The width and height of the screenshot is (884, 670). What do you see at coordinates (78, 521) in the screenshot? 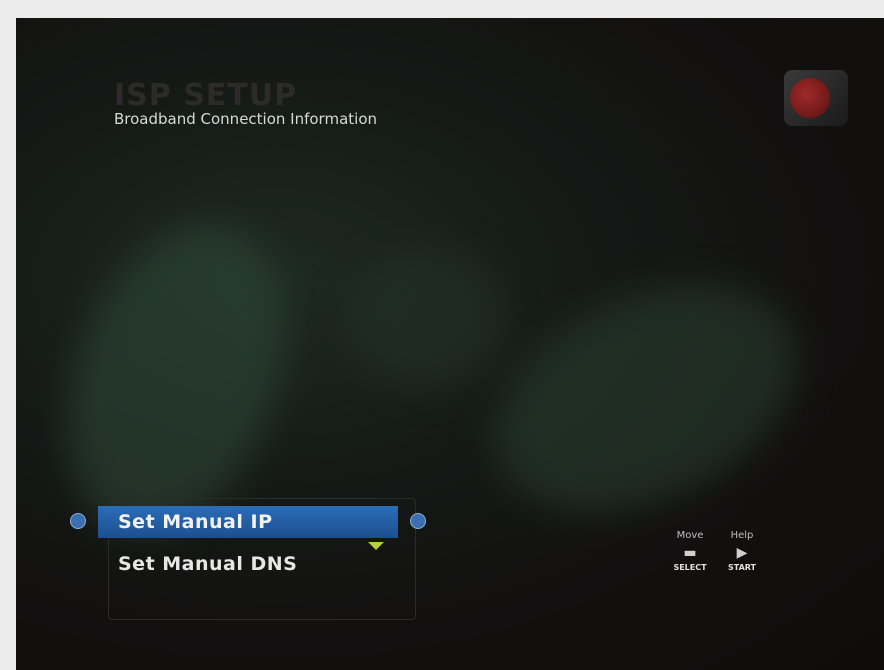
I see `left-arrow-icon` at bounding box center [78, 521].